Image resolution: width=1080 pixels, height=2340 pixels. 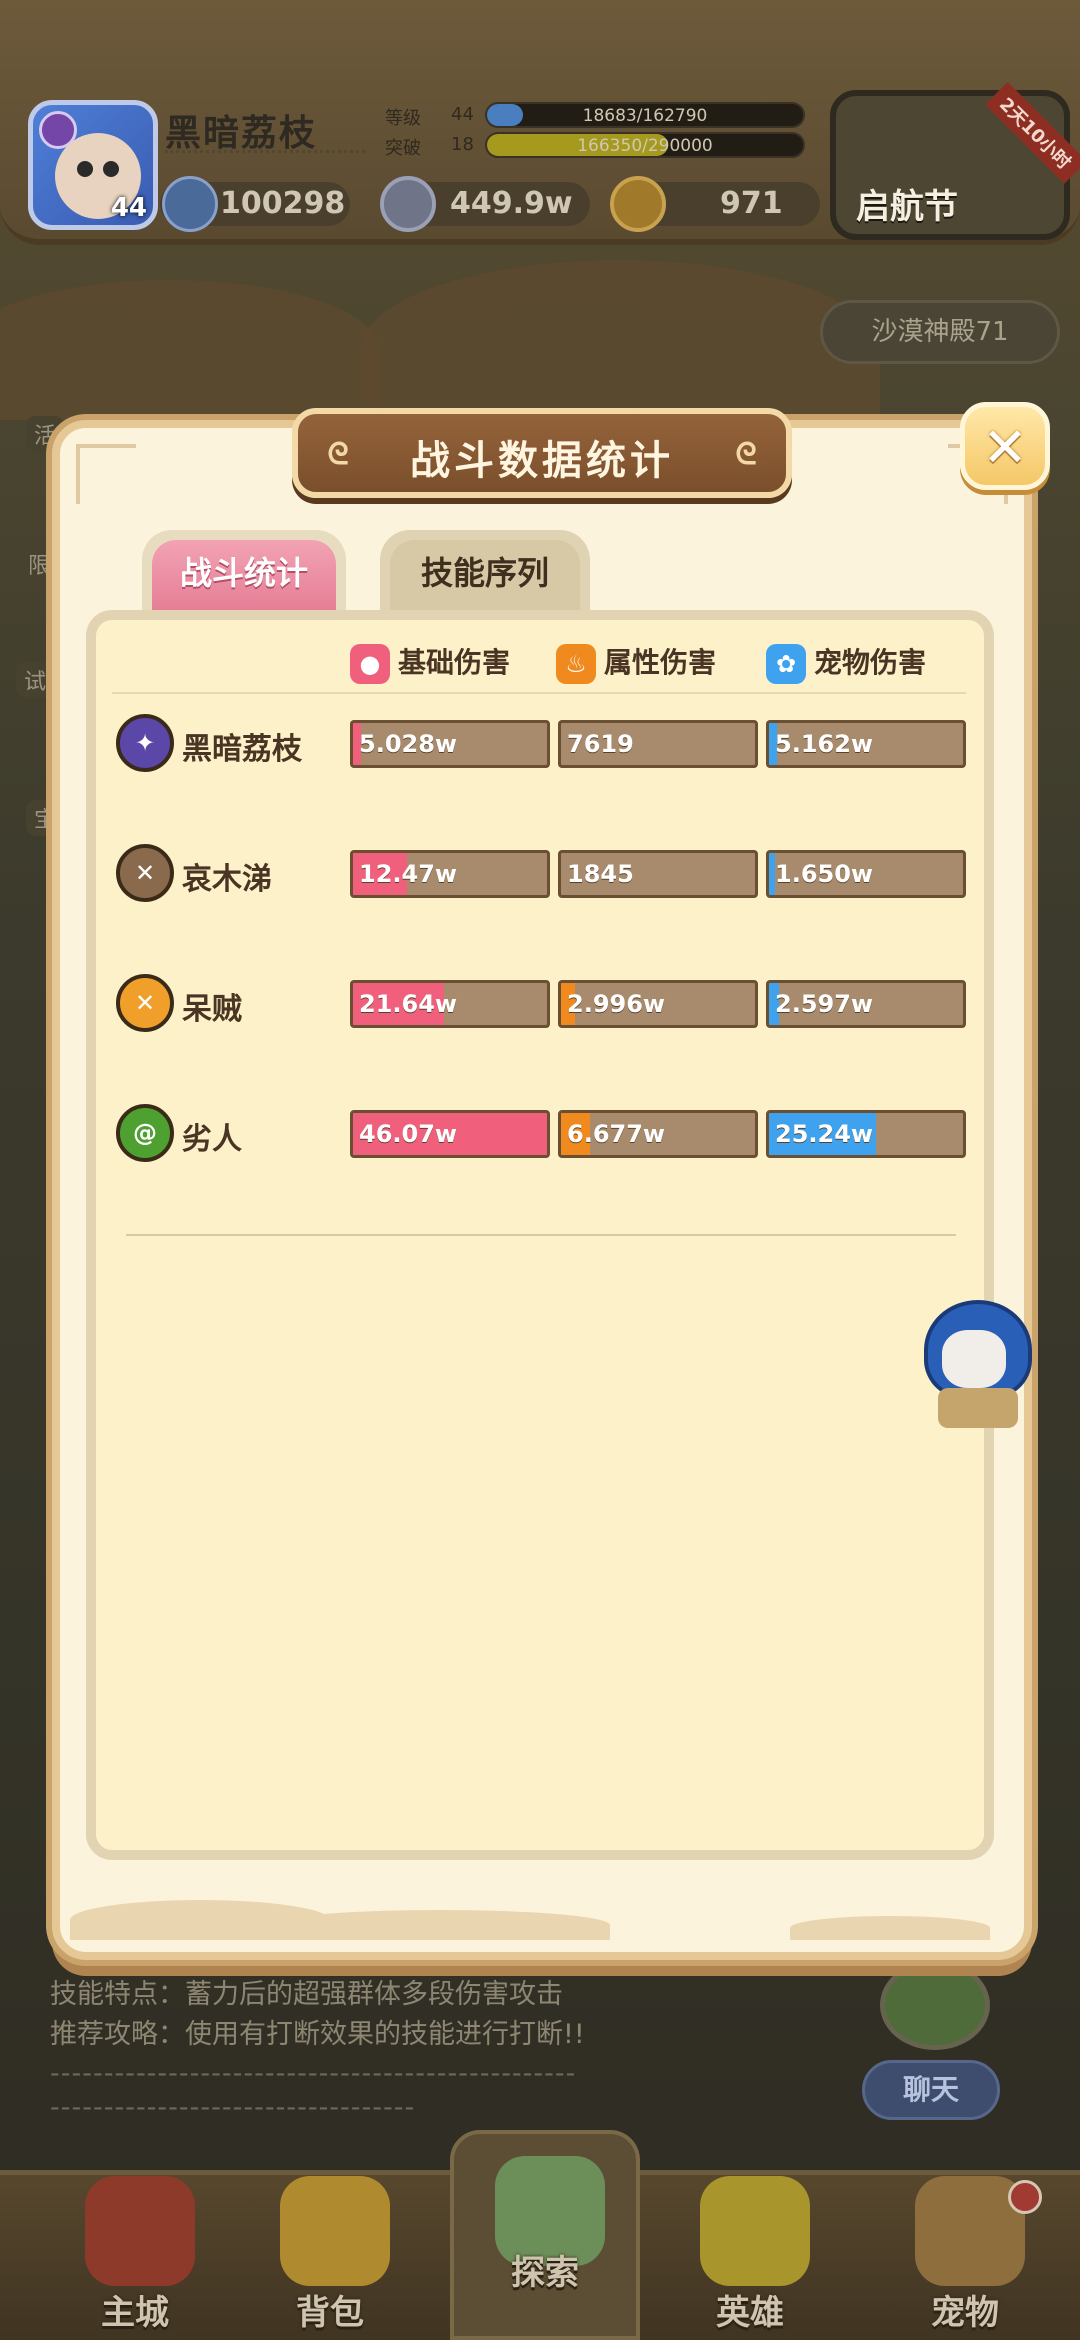 What do you see at coordinates (403, 118) in the screenshot?
I see `level-label: 等级` at bounding box center [403, 118].